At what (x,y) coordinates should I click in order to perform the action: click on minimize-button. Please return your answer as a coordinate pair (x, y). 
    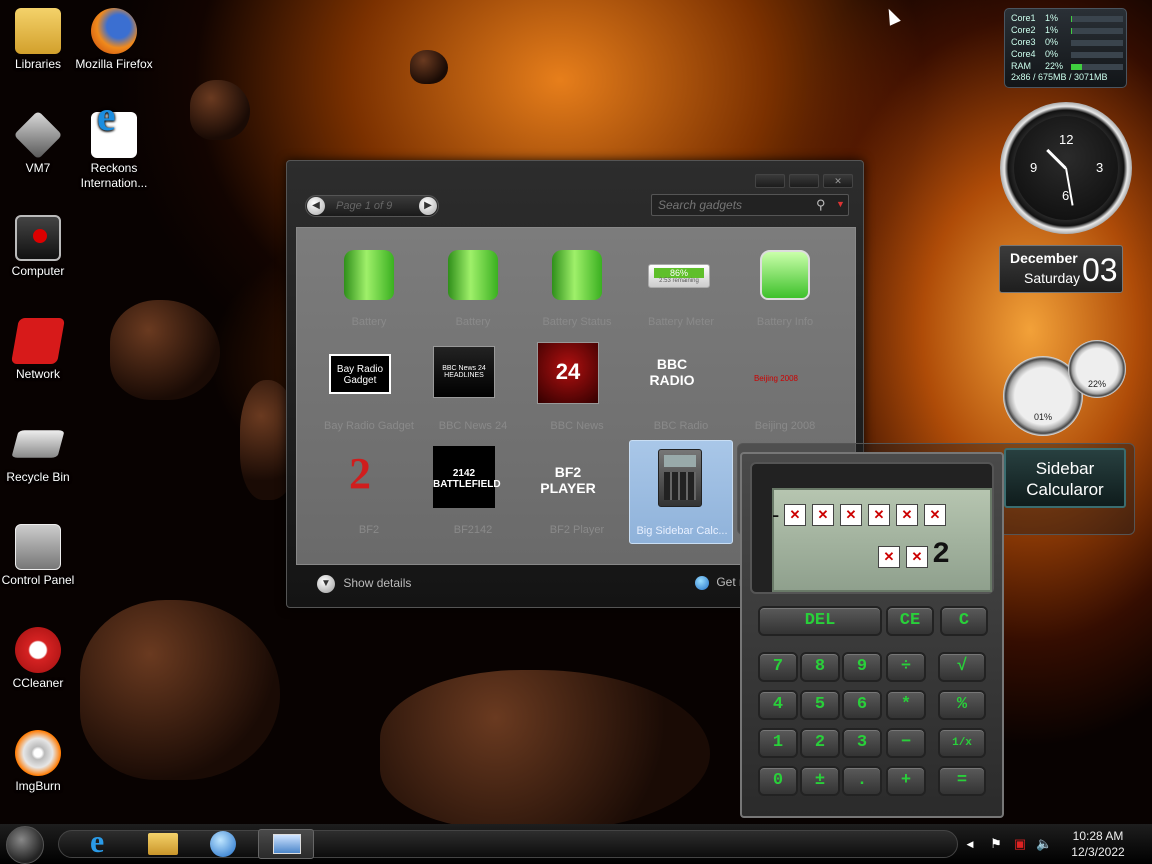
    Looking at the image, I should click on (770, 181).